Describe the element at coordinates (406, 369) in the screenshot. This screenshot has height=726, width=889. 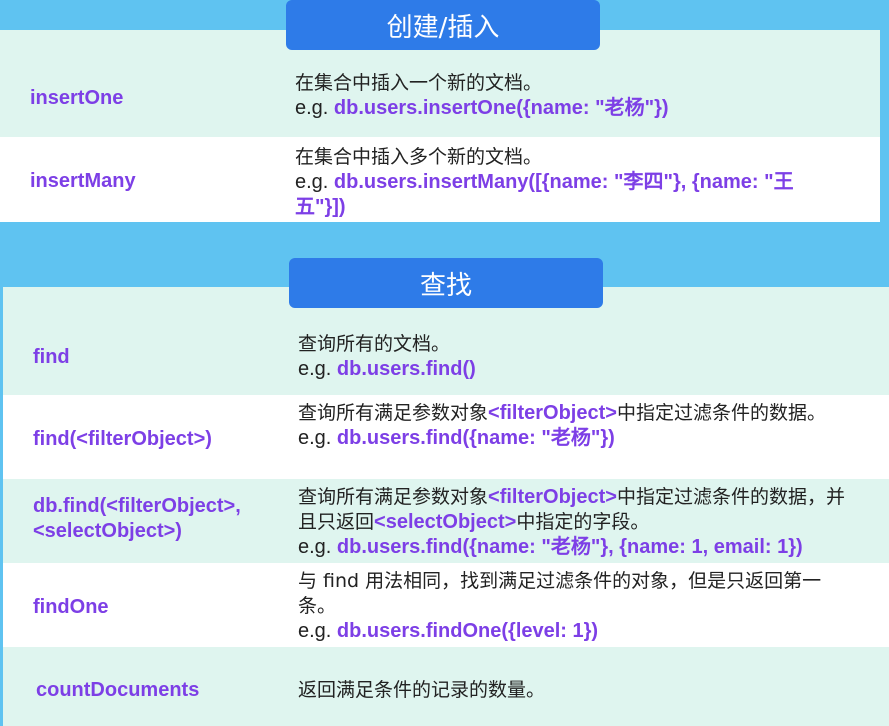
I see `example-code: db.users.find()` at that location.